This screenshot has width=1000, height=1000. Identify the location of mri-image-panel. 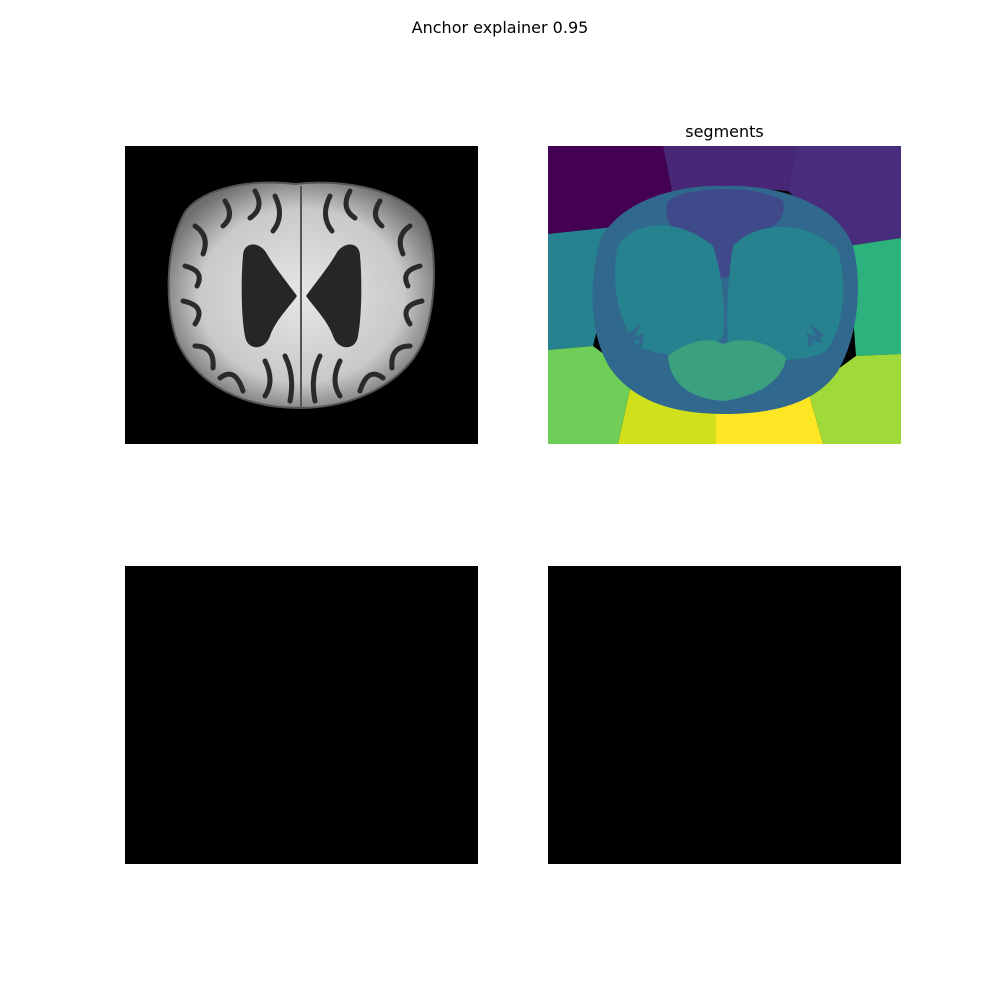
(301, 295).